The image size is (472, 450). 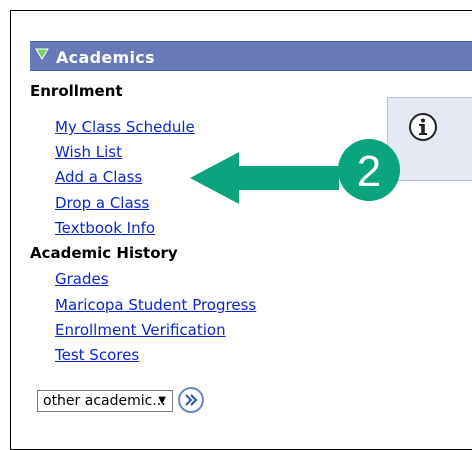 I want to click on link-add-a-class: Add a Class, so click(x=98, y=177).